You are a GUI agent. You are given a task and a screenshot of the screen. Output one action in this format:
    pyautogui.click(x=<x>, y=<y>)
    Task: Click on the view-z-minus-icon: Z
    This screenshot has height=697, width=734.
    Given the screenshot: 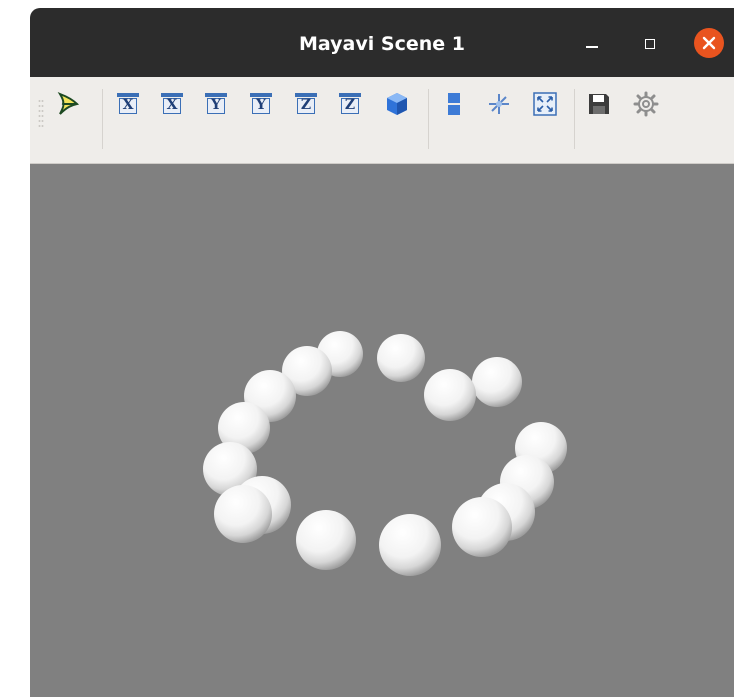 What is the action you would take?
    pyautogui.click(x=350, y=104)
    